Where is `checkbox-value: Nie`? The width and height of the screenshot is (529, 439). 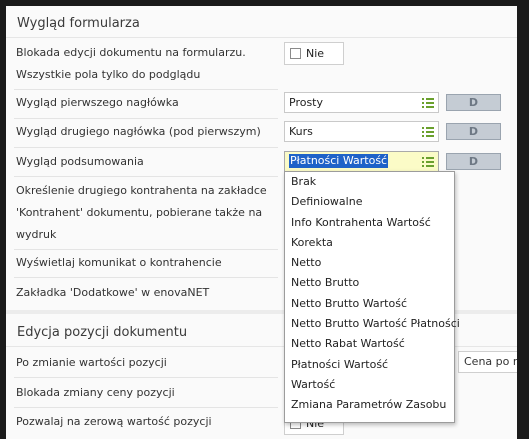
checkbox-value: Nie is located at coordinates (315, 53).